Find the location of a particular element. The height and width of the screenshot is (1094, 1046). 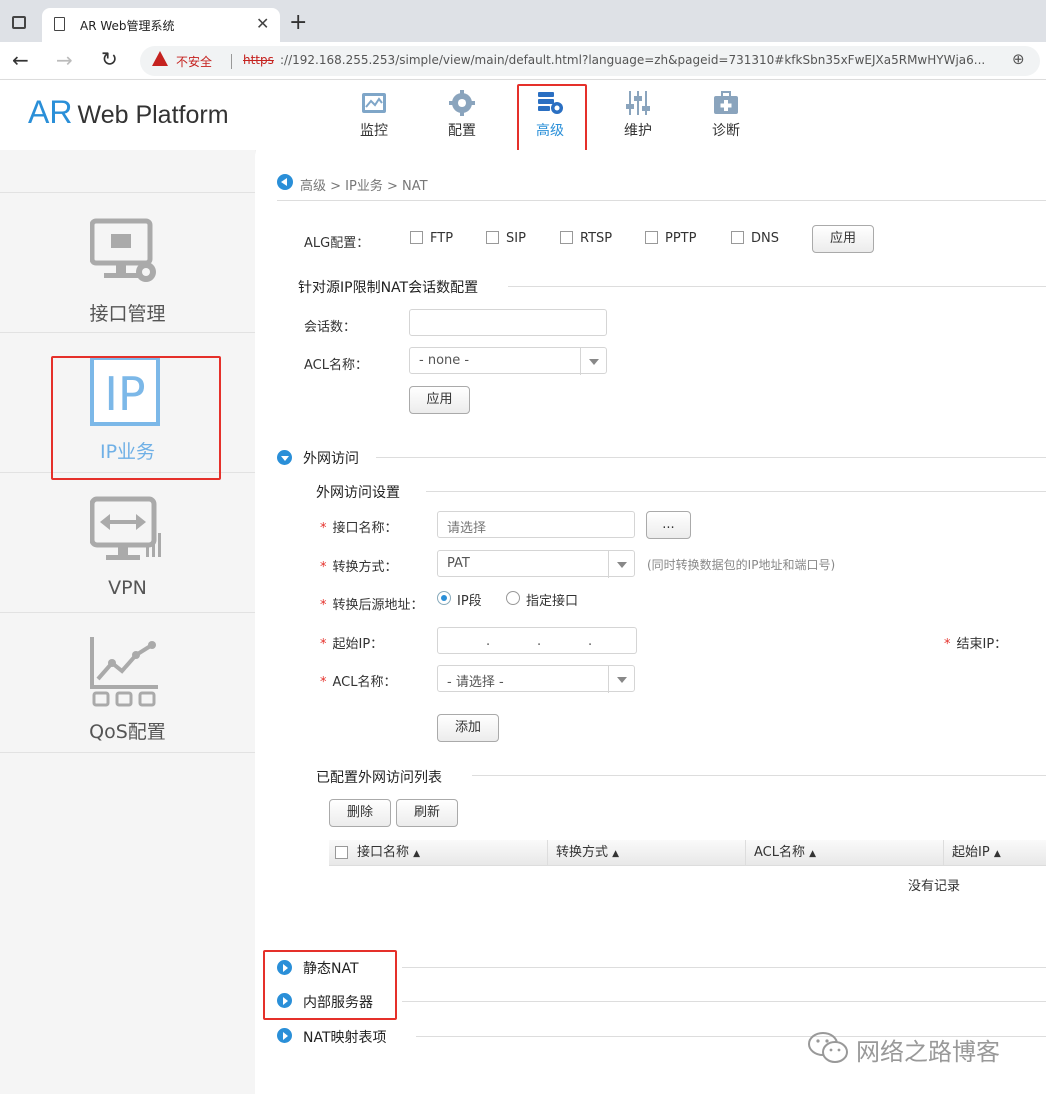

iface-label: * 接口名称： is located at coordinates (359, 528).